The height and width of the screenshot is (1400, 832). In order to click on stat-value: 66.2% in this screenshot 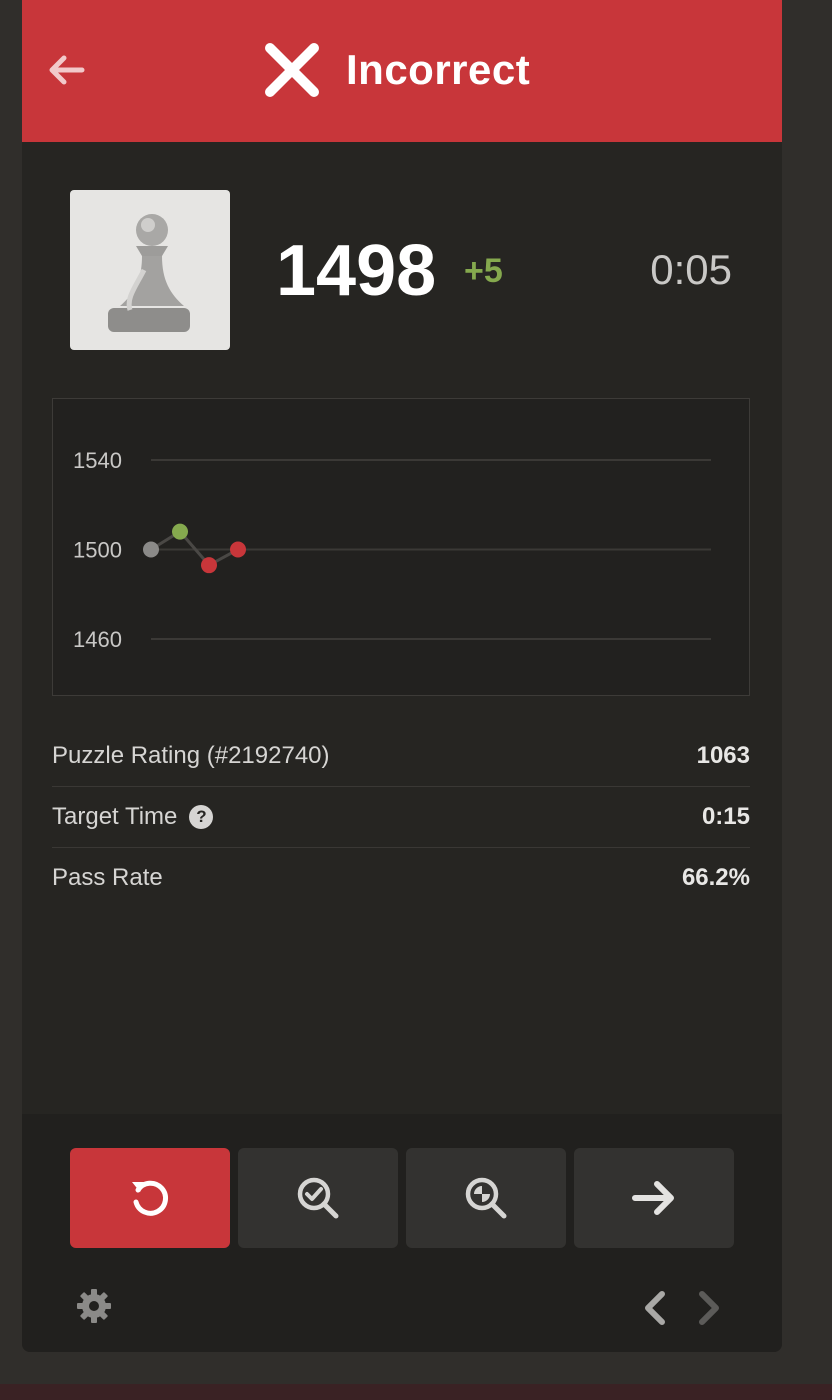, I will do `click(715, 877)`.